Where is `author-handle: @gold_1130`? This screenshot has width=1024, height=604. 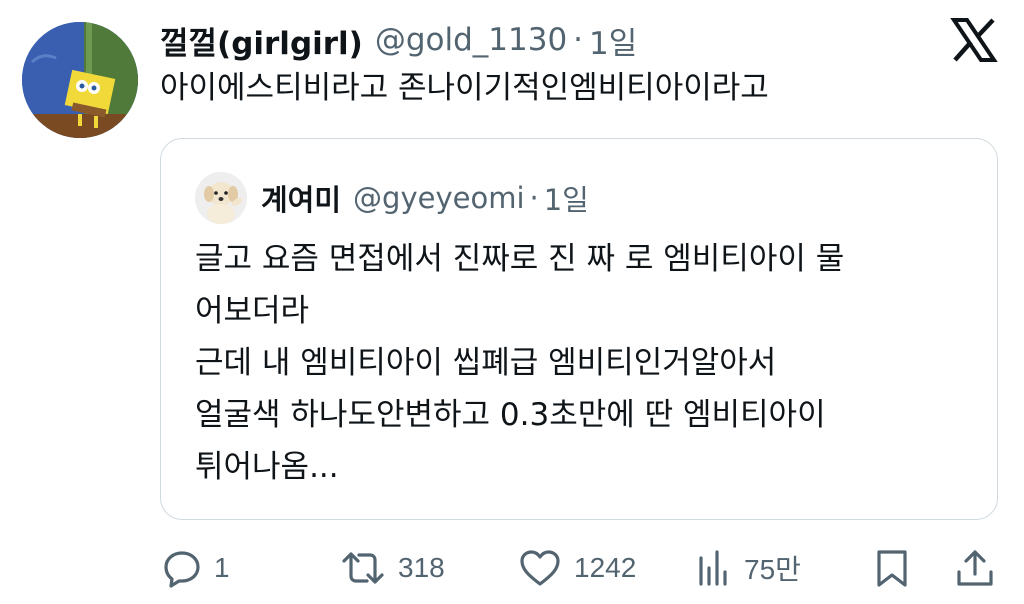 author-handle: @gold_1130 is located at coordinates (471, 40).